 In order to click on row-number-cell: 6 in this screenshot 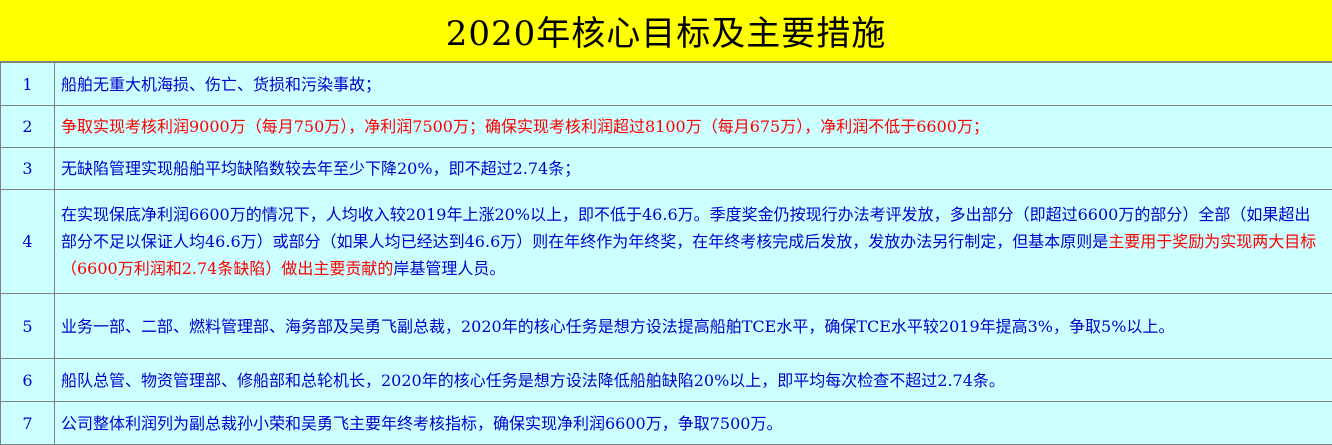, I will do `click(28, 380)`.